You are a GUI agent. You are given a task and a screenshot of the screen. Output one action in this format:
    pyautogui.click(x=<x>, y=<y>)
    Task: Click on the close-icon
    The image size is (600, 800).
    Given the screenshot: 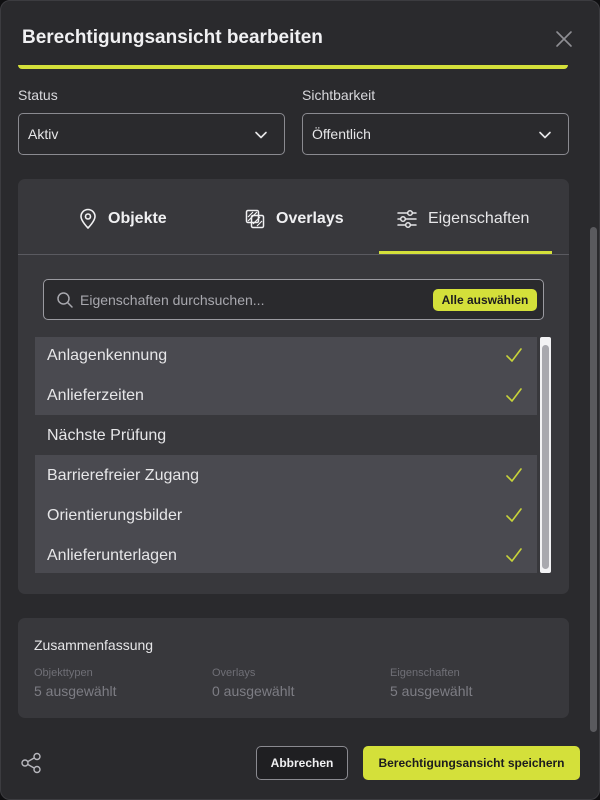 What is the action you would take?
    pyautogui.click(x=564, y=39)
    